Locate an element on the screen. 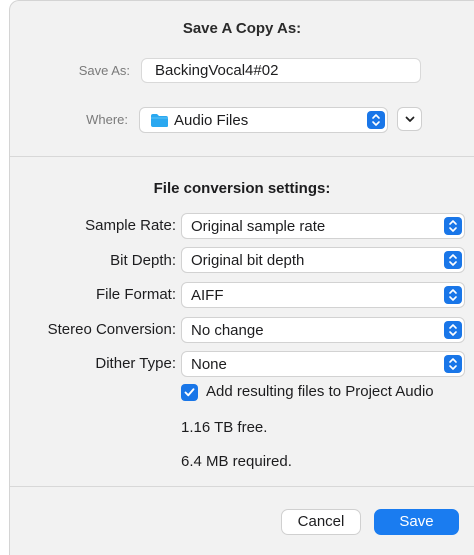 The height and width of the screenshot is (555, 474). where-value: Audio Files is located at coordinates (211, 120).